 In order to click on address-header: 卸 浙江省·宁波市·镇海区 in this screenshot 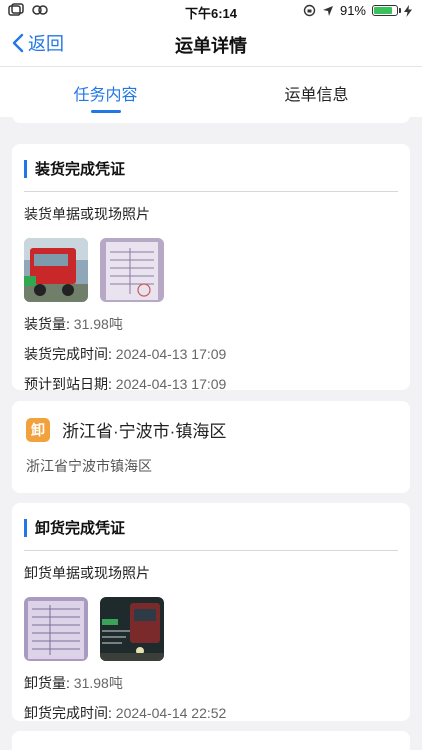, I will do `click(211, 421)`.